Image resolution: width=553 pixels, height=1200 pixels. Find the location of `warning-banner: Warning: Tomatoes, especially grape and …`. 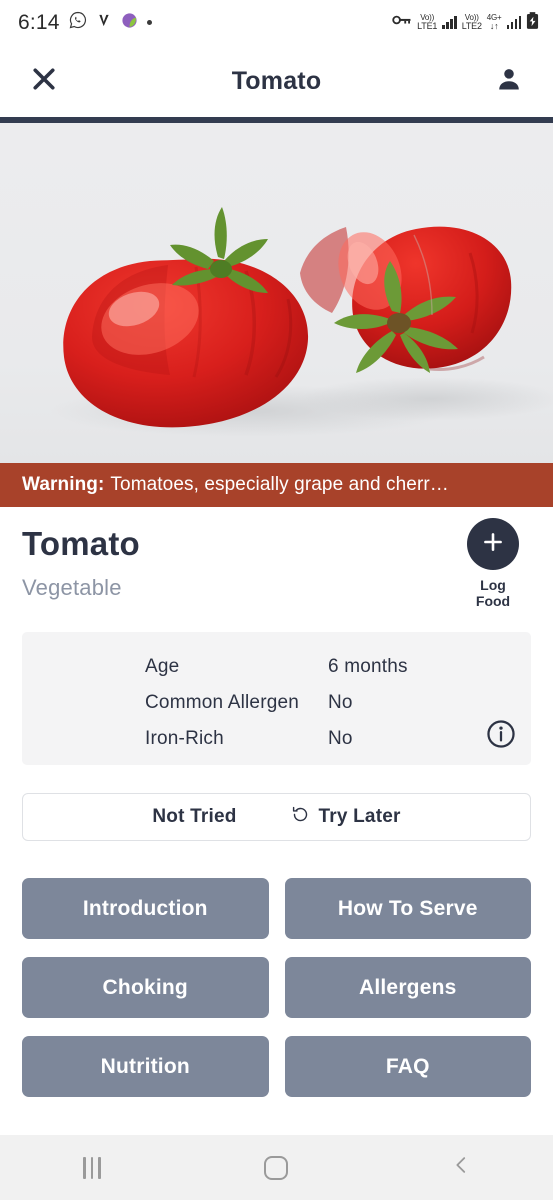

warning-banner: Warning: Tomatoes, especially grape and … is located at coordinates (276, 485).